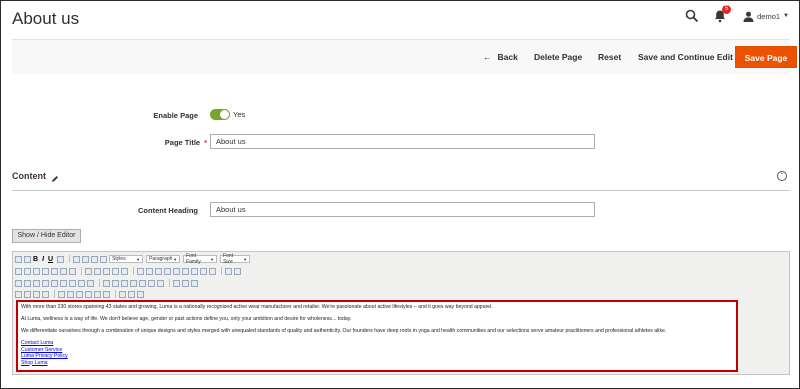 Image resolution: width=800 pixels, height=389 pixels. Describe the element at coordinates (63, 283) in the screenshot. I see `delete-row-icon` at that location.